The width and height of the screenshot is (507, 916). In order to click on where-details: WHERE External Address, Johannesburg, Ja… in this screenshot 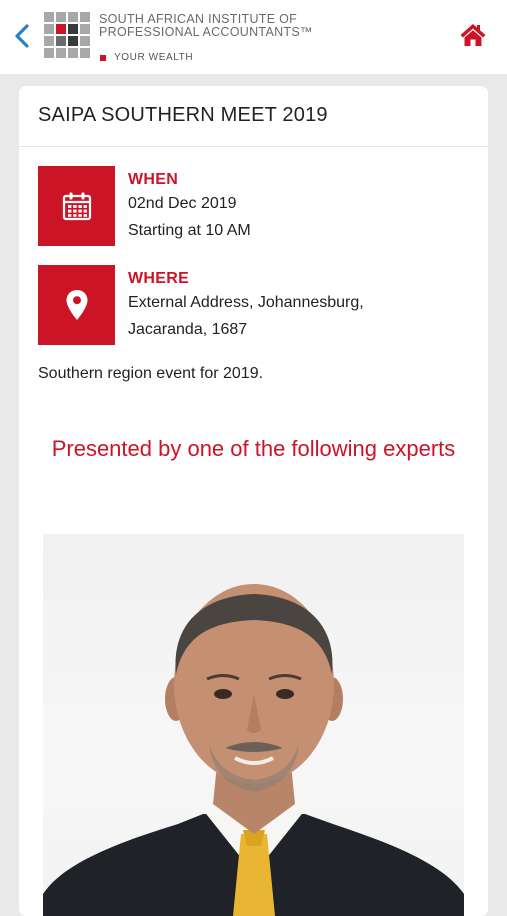, I will do `click(298, 306)`.